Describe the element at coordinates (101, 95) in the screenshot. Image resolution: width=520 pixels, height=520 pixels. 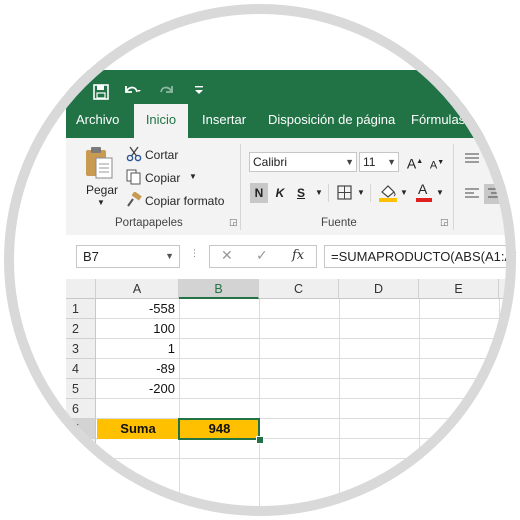
I see `save-icon` at that location.